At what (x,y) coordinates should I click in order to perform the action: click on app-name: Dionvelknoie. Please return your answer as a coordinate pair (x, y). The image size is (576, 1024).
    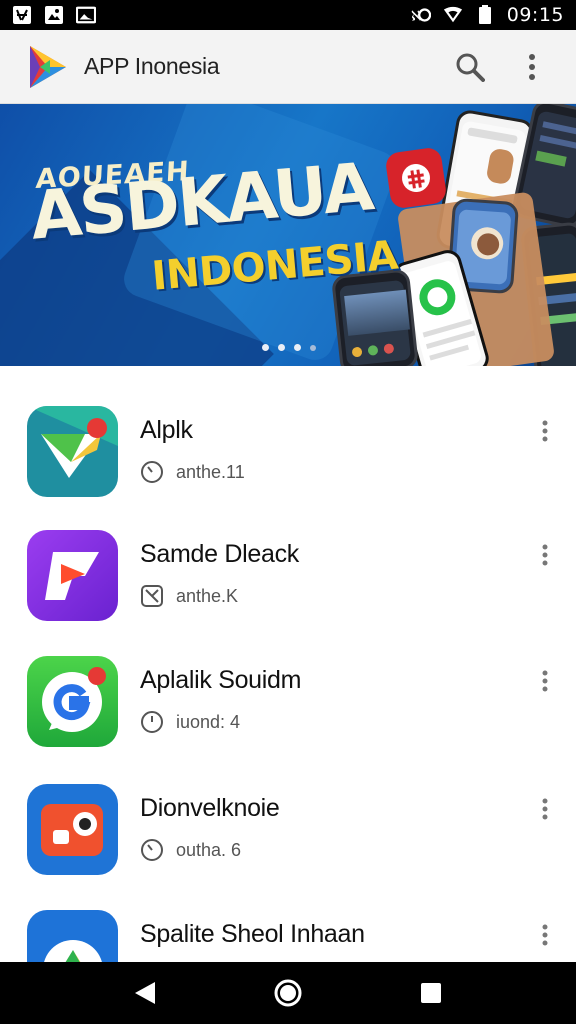
    Looking at the image, I should click on (210, 808).